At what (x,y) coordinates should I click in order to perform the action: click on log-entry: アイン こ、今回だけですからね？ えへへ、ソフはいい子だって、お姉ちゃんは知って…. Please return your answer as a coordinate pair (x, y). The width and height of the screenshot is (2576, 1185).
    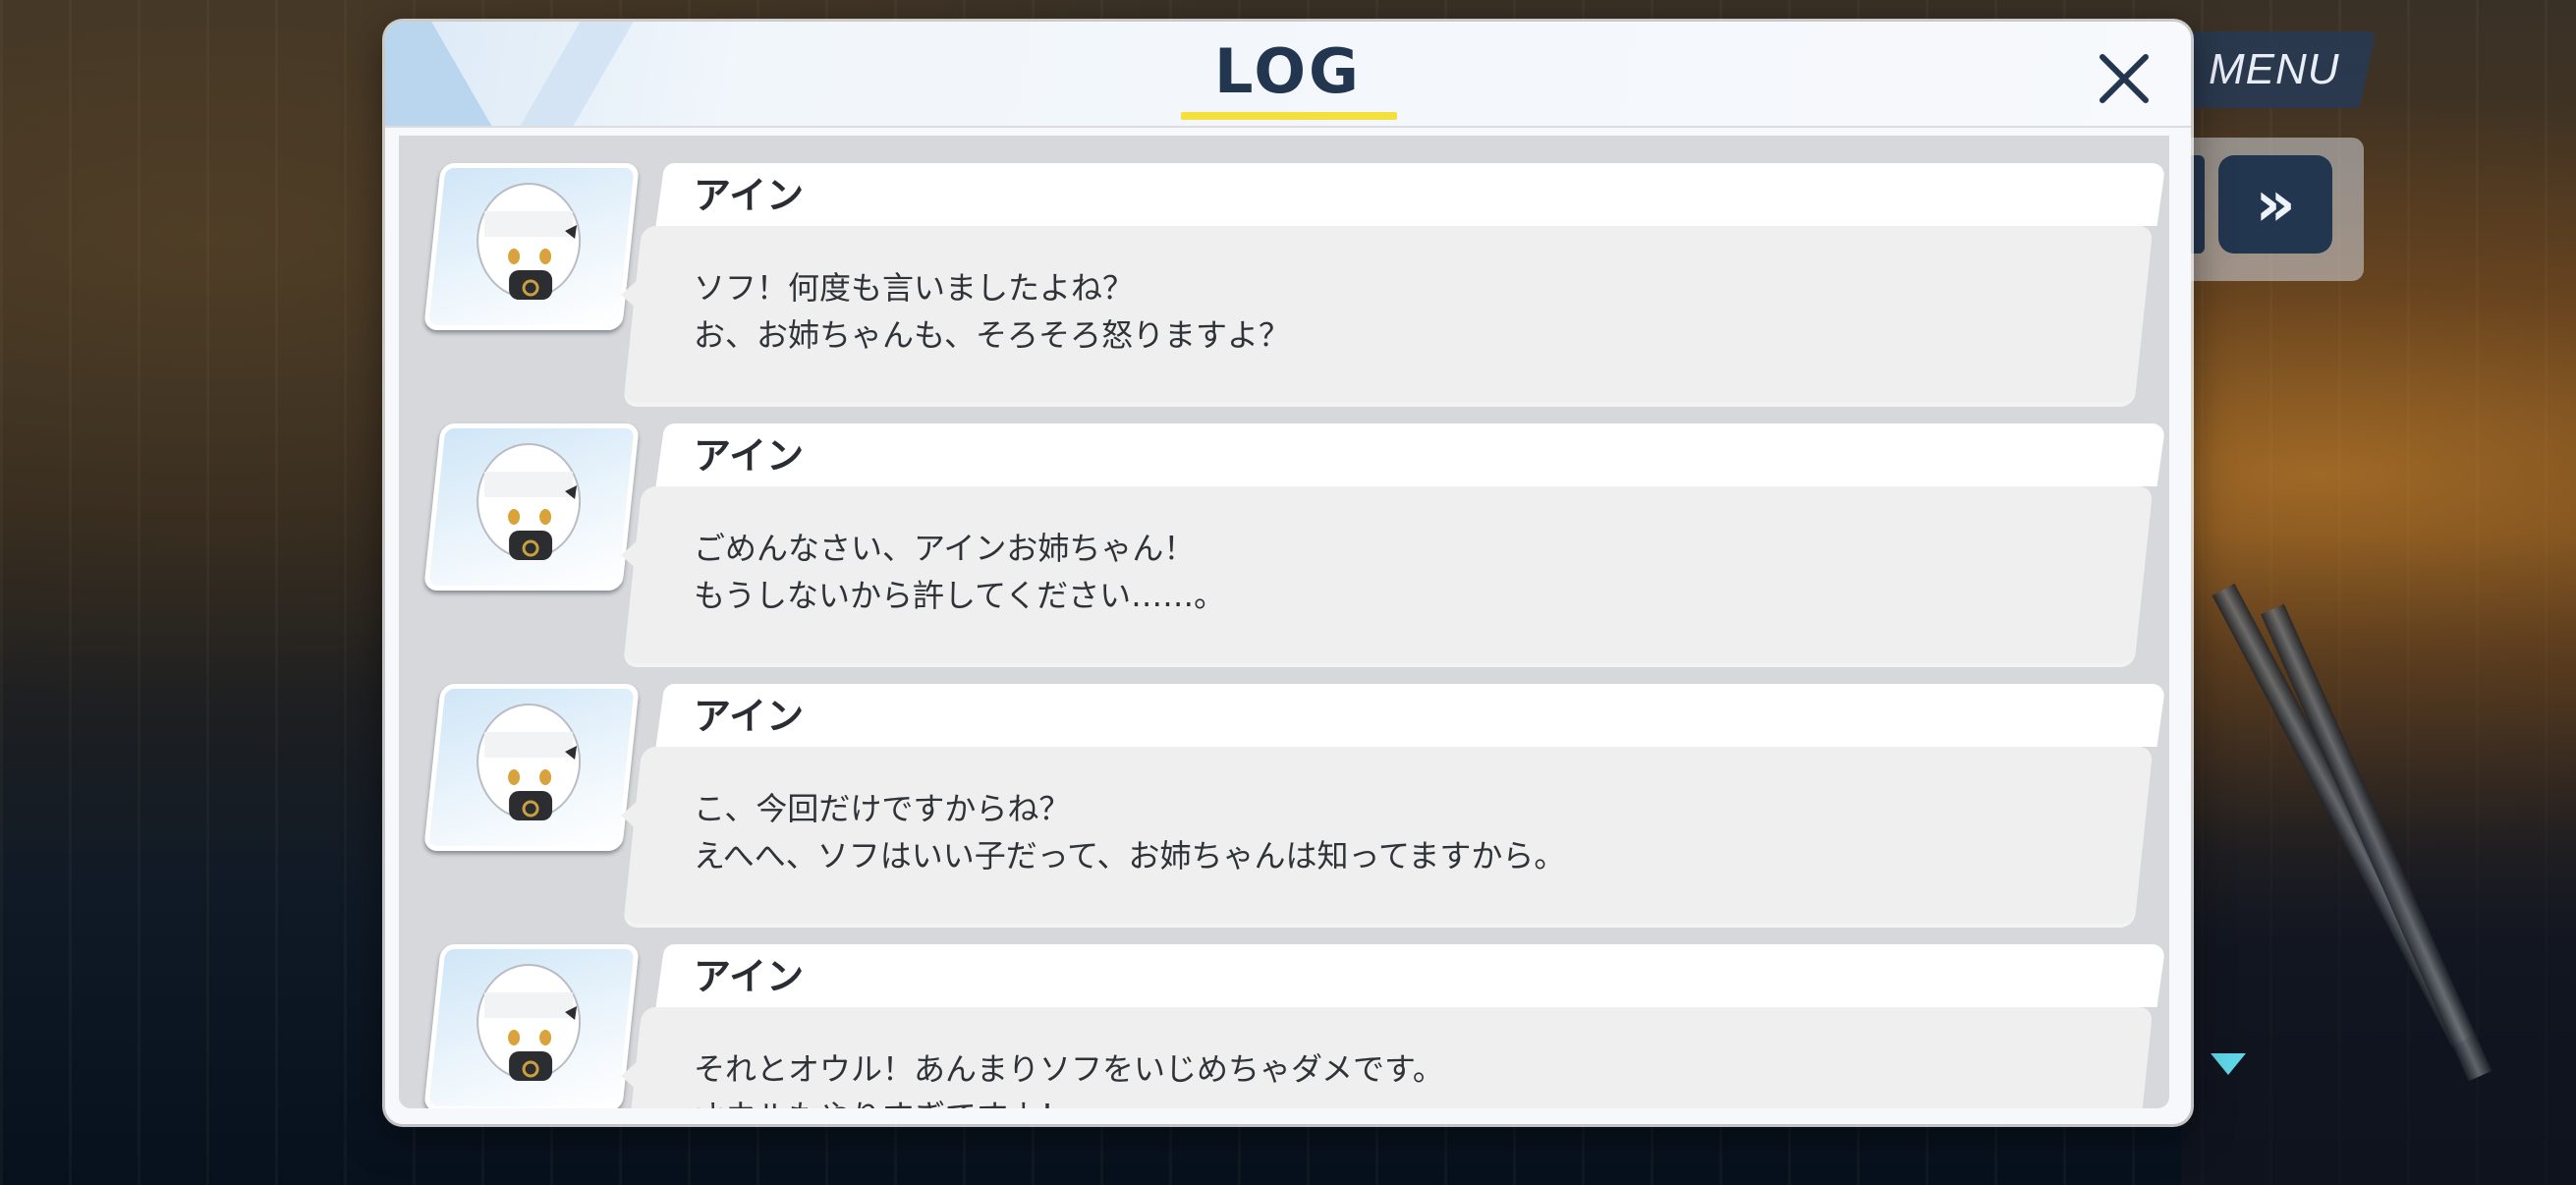
    Looking at the image, I should click on (1284, 803).